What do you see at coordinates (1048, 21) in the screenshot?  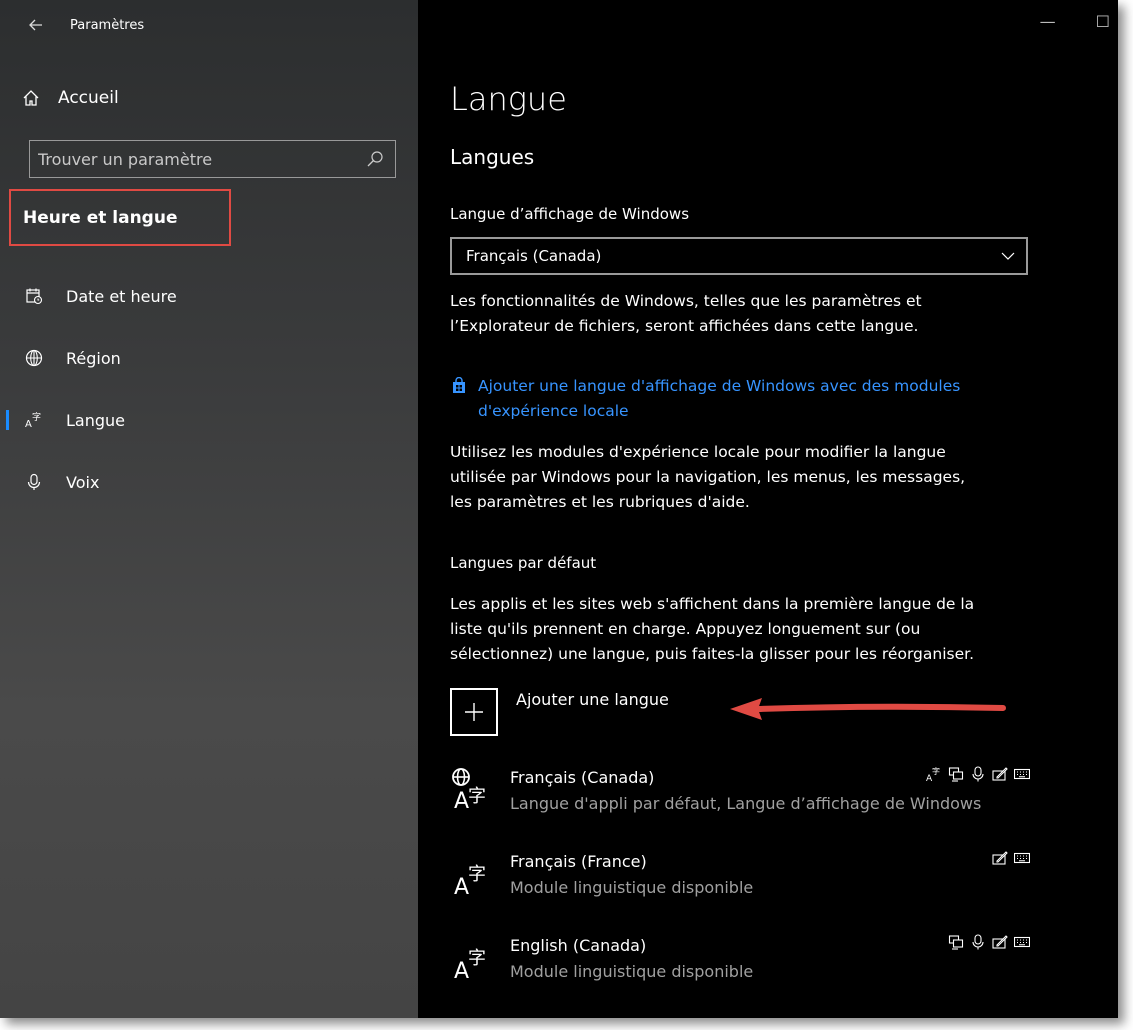 I see `minimize-button: —` at bounding box center [1048, 21].